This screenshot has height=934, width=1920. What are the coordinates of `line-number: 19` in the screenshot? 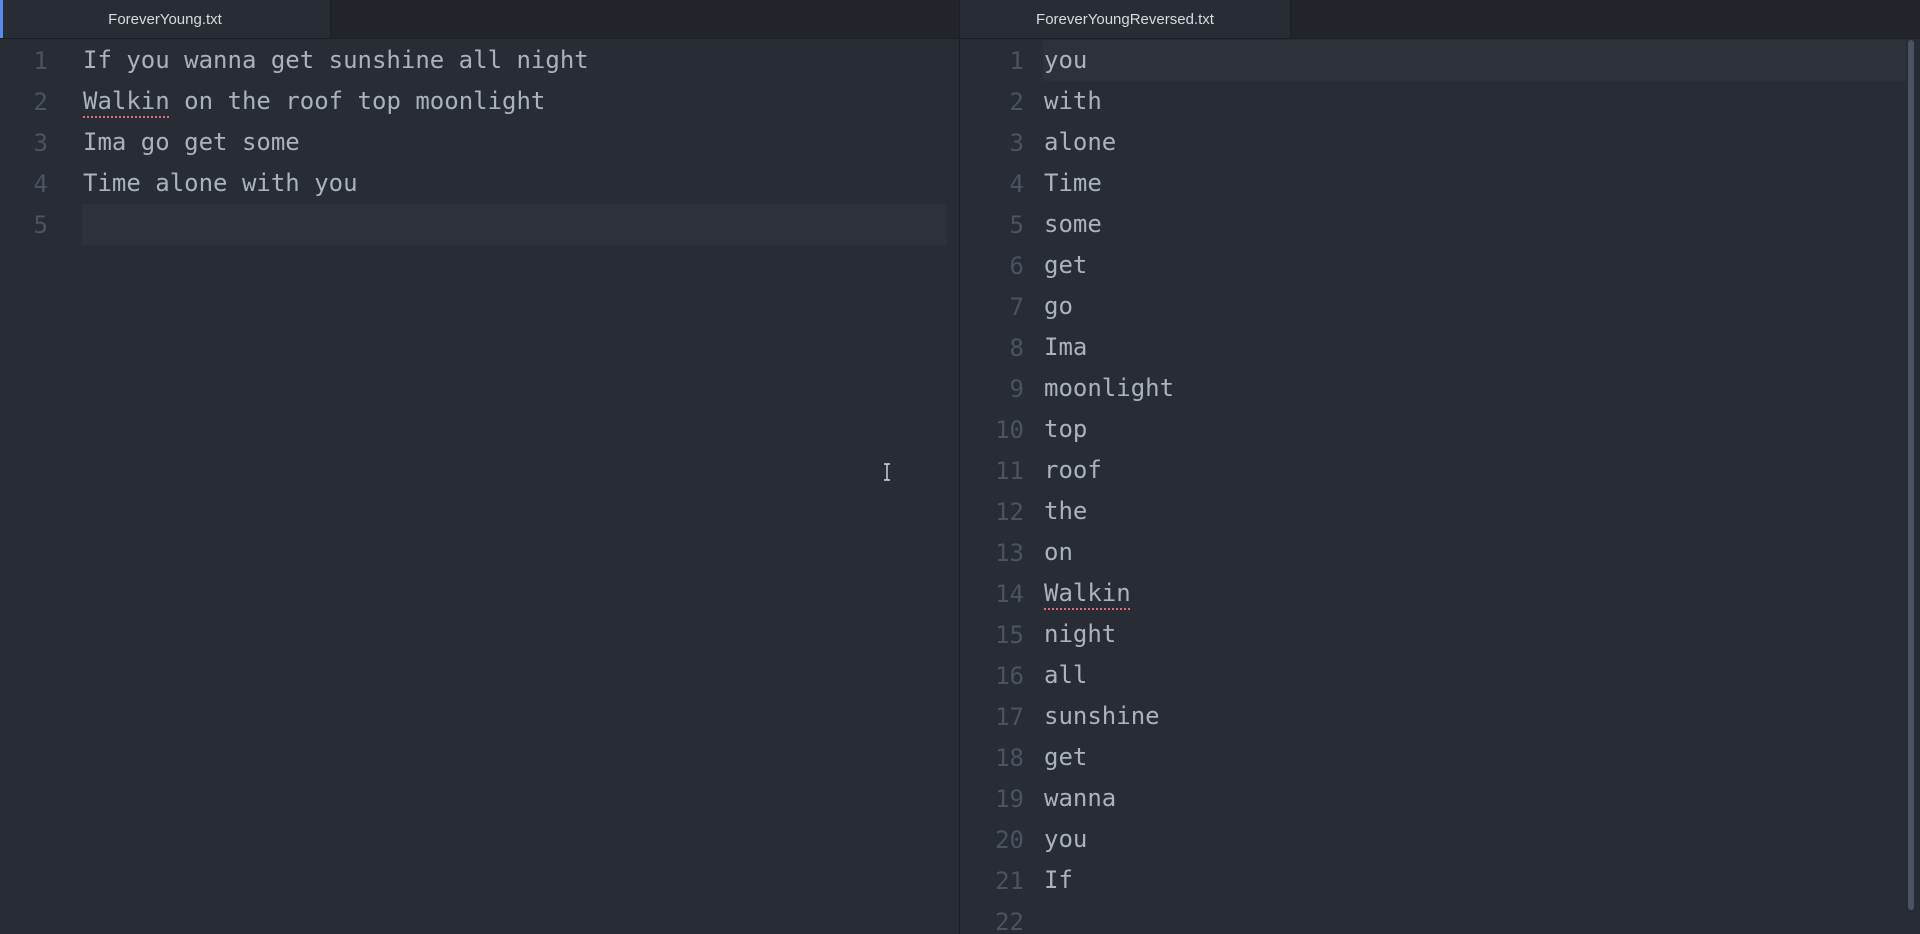 It's located at (1009, 798).